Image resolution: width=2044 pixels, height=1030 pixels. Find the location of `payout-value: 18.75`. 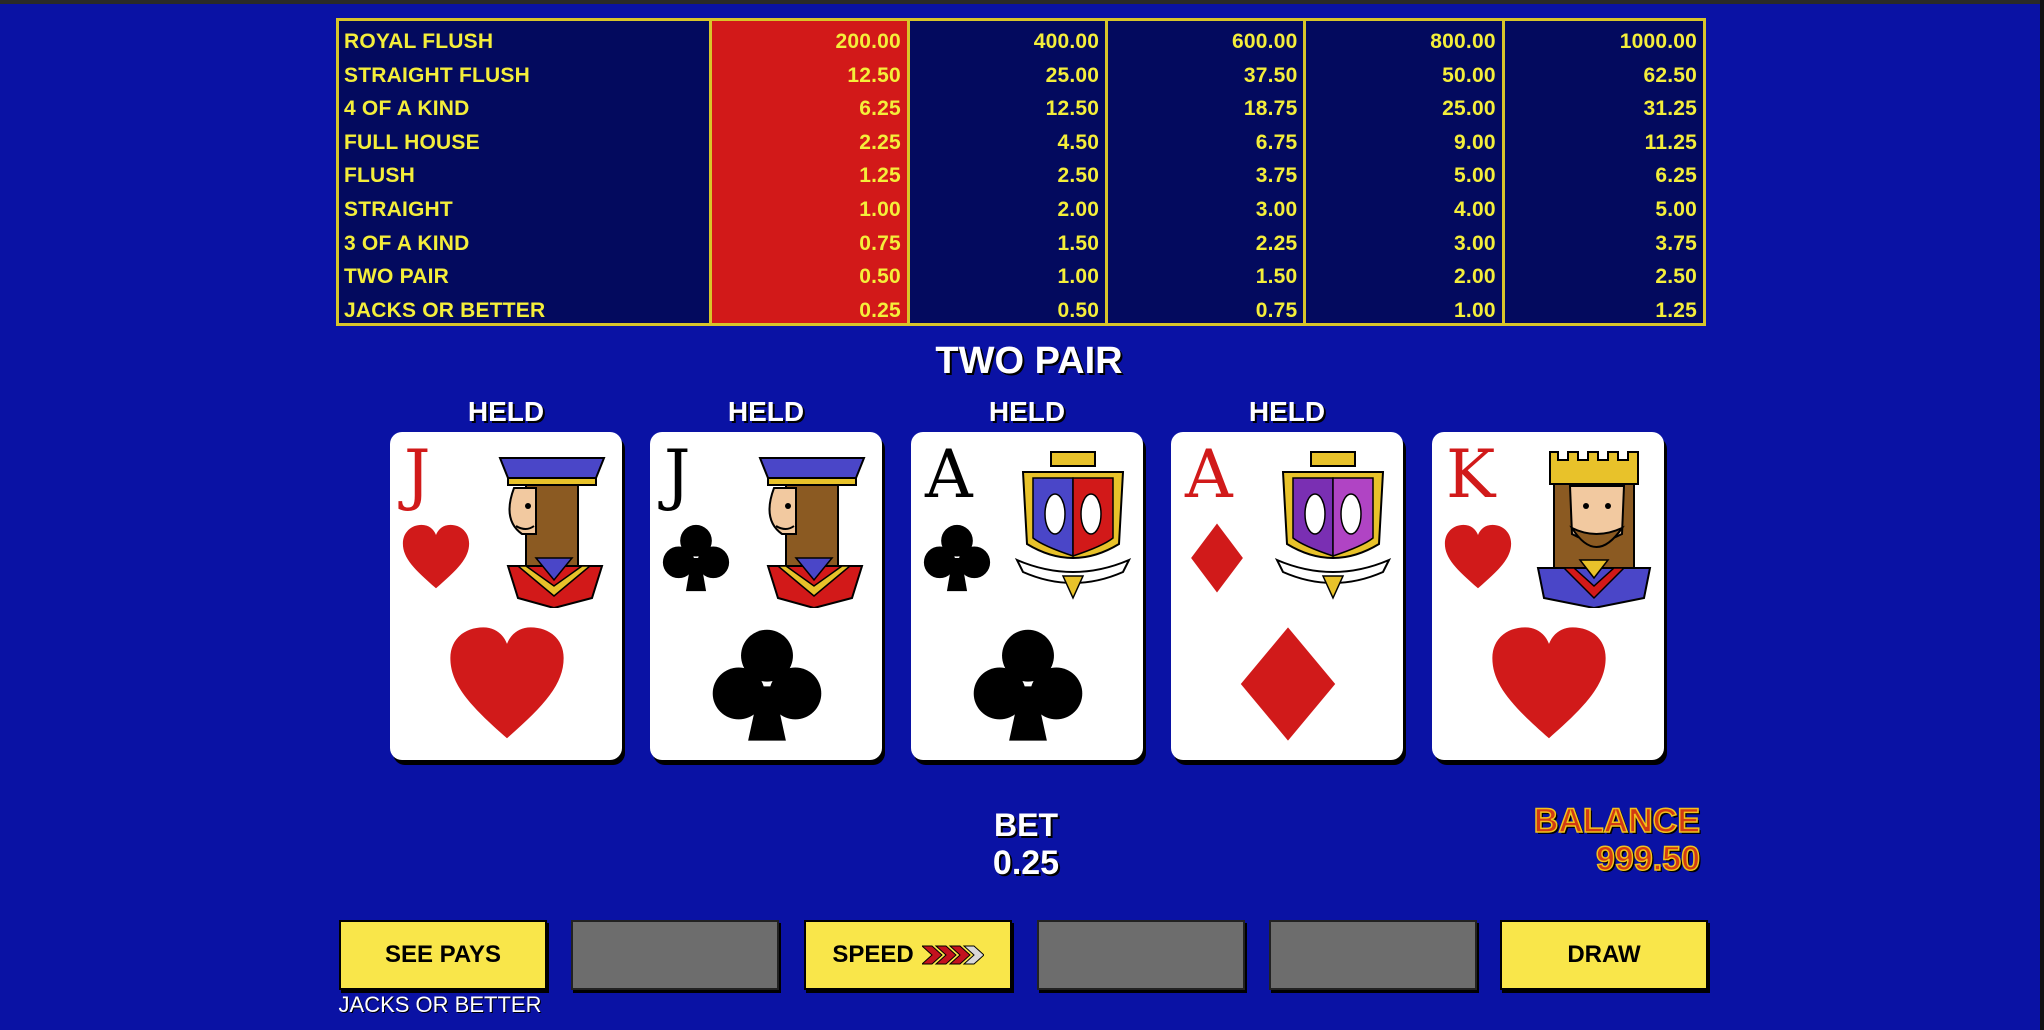

payout-value: 18.75 is located at coordinates (1270, 109).